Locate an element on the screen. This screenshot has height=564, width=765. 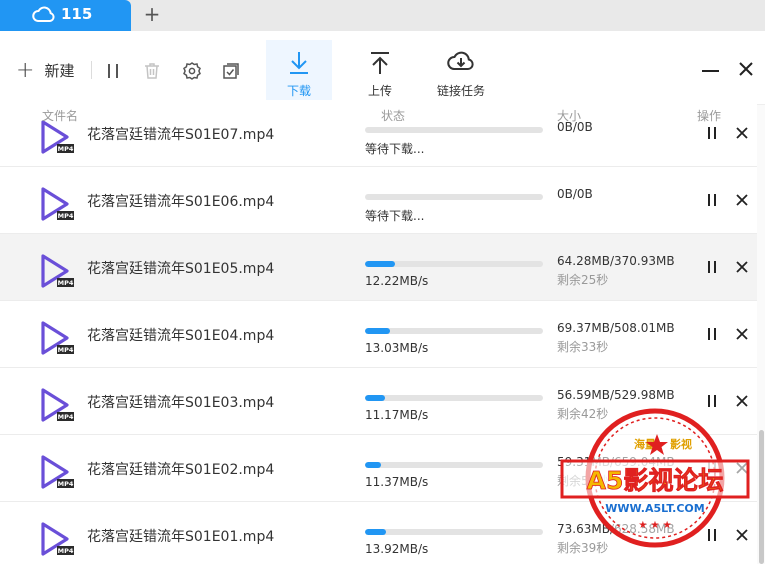
col-status: 状态 is located at coordinates (393, 116).